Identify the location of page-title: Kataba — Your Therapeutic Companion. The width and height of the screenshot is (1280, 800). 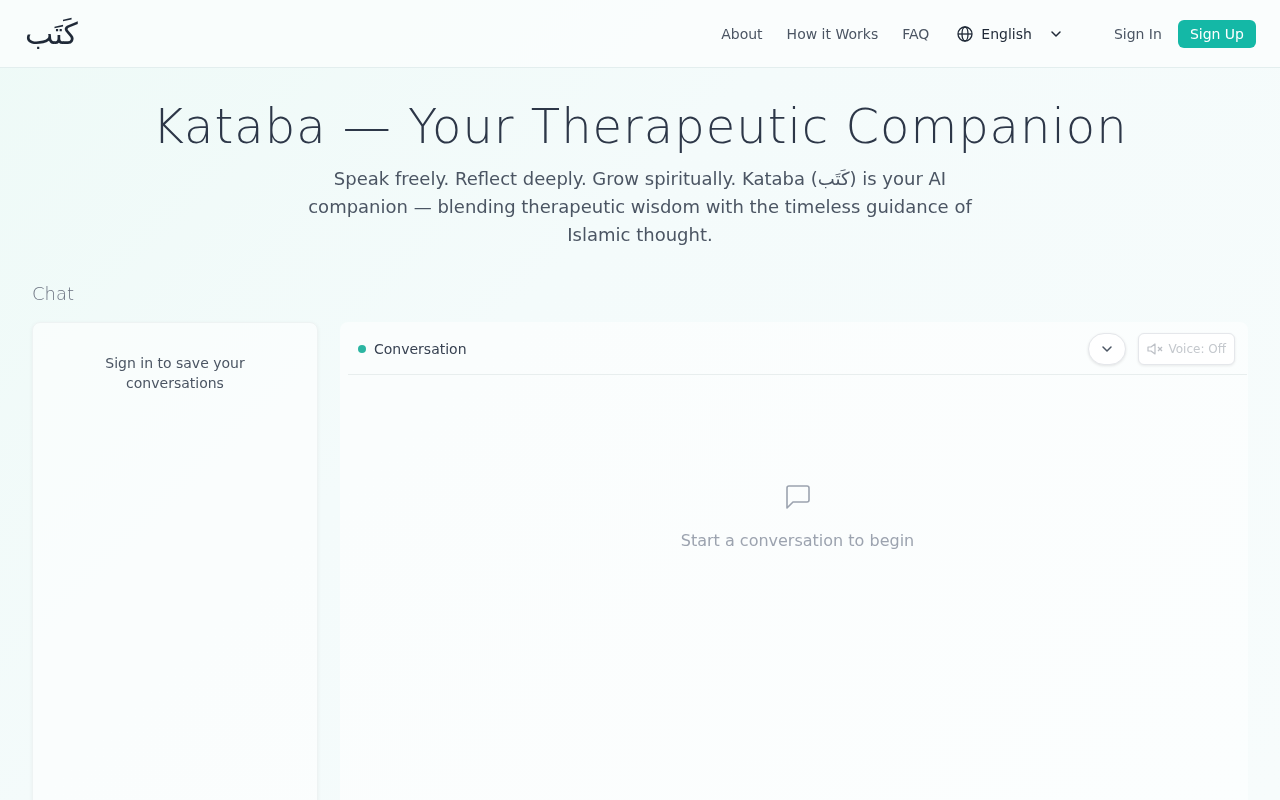
(640, 126).